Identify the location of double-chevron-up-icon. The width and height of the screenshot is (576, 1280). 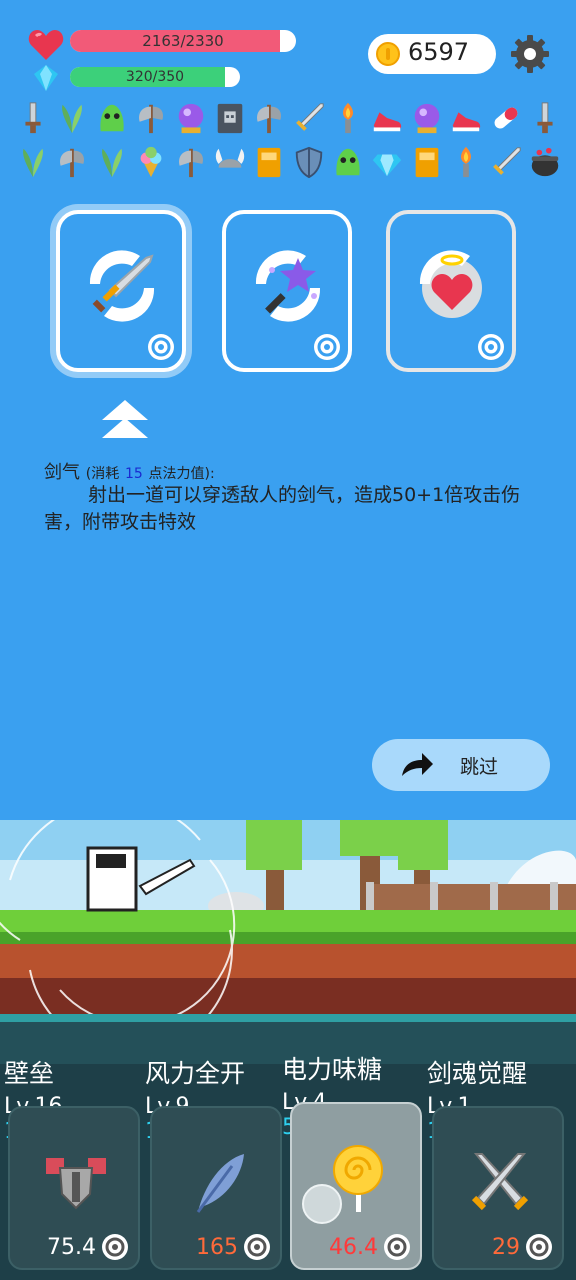
(125, 419).